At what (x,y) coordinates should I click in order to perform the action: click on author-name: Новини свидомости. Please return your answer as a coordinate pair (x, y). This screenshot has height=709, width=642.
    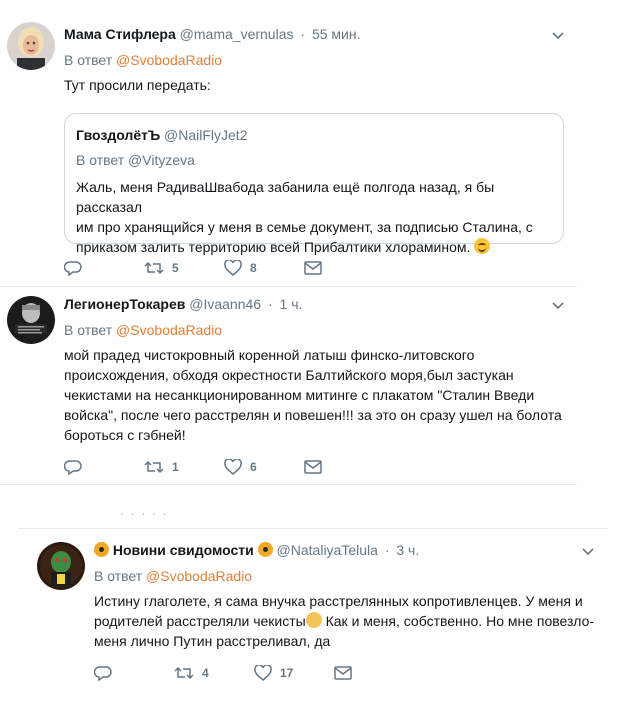
    Looking at the image, I should click on (183, 550).